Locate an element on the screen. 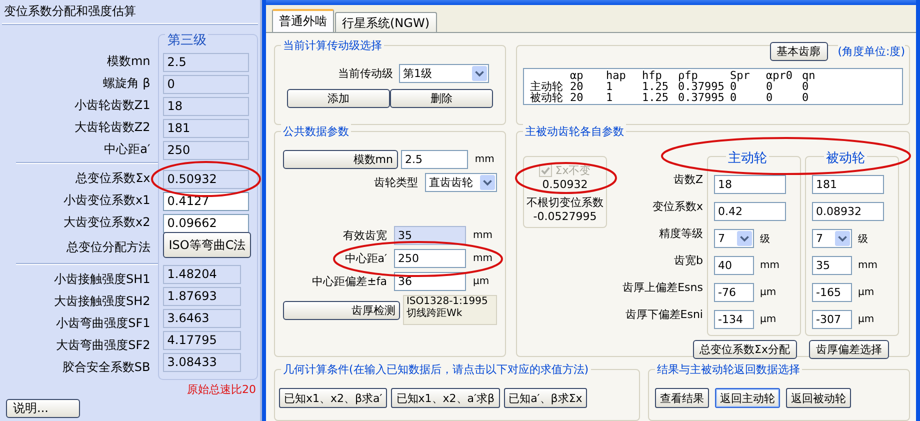 This screenshot has width=920, height=421. value-field: 1.48204 is located at coordinates (202, 274).